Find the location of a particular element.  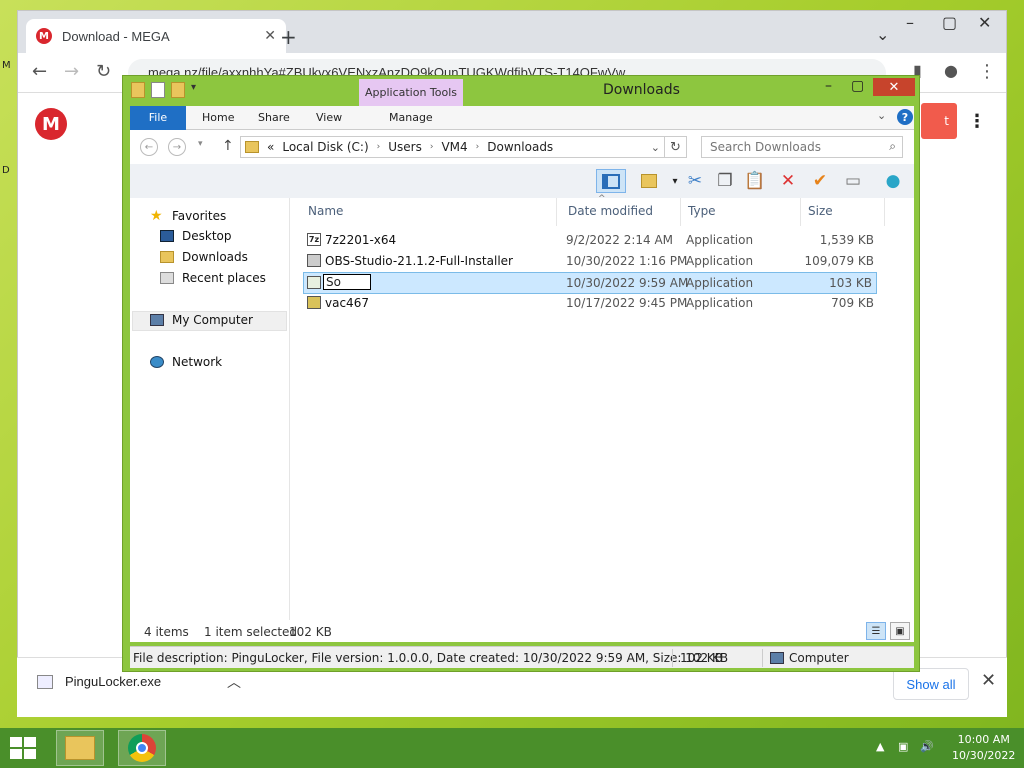

copy-icon: ❐ is located at coordinates (725, 181).